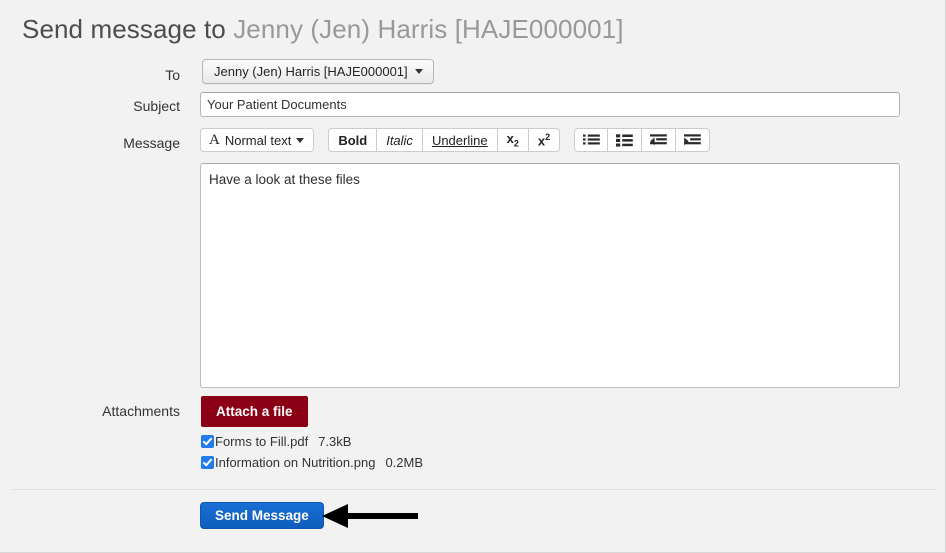 This screenshot has height=553, width=946. Describe the element at coordinates (124, 29) in the screenshot. I see `page-title-prefix: Send message to` at that location.